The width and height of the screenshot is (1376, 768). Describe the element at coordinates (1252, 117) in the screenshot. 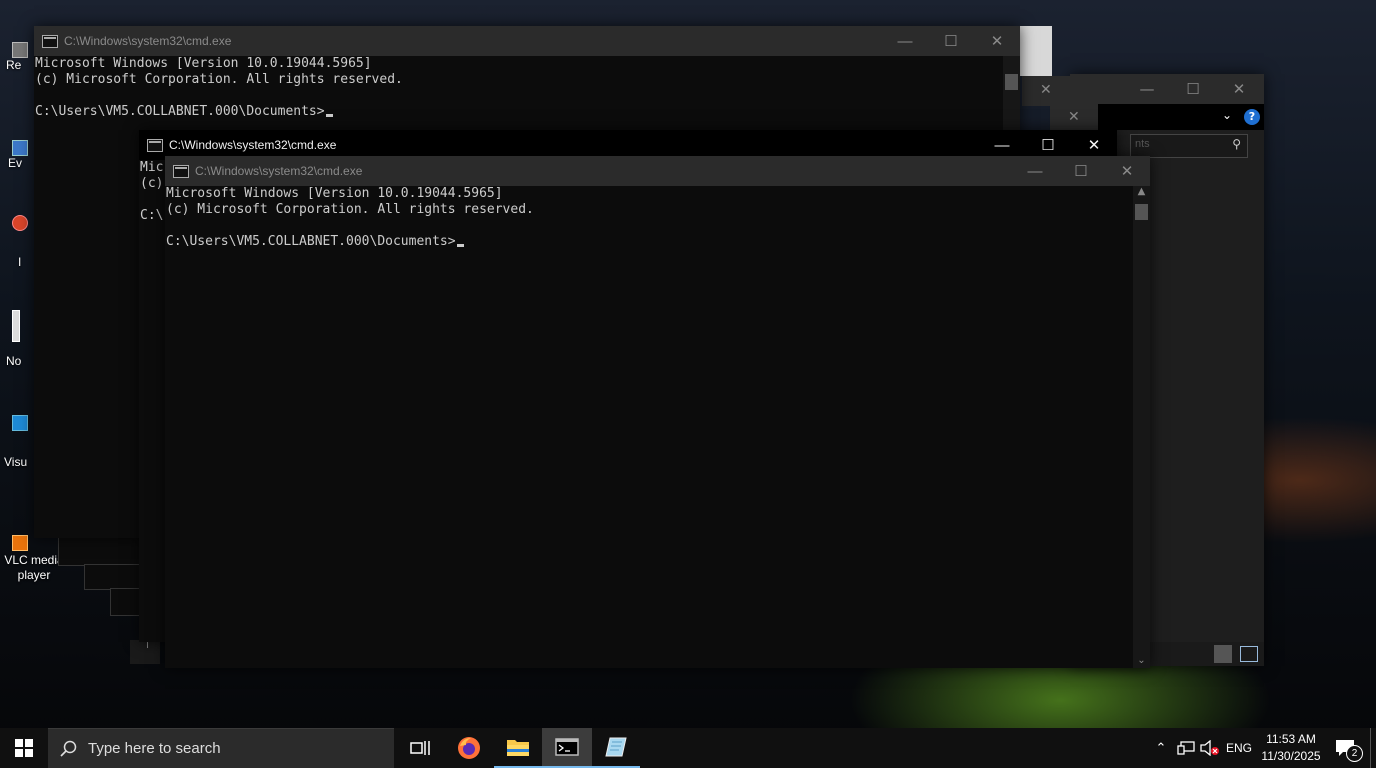

I see `help-icon: ?` at that location.